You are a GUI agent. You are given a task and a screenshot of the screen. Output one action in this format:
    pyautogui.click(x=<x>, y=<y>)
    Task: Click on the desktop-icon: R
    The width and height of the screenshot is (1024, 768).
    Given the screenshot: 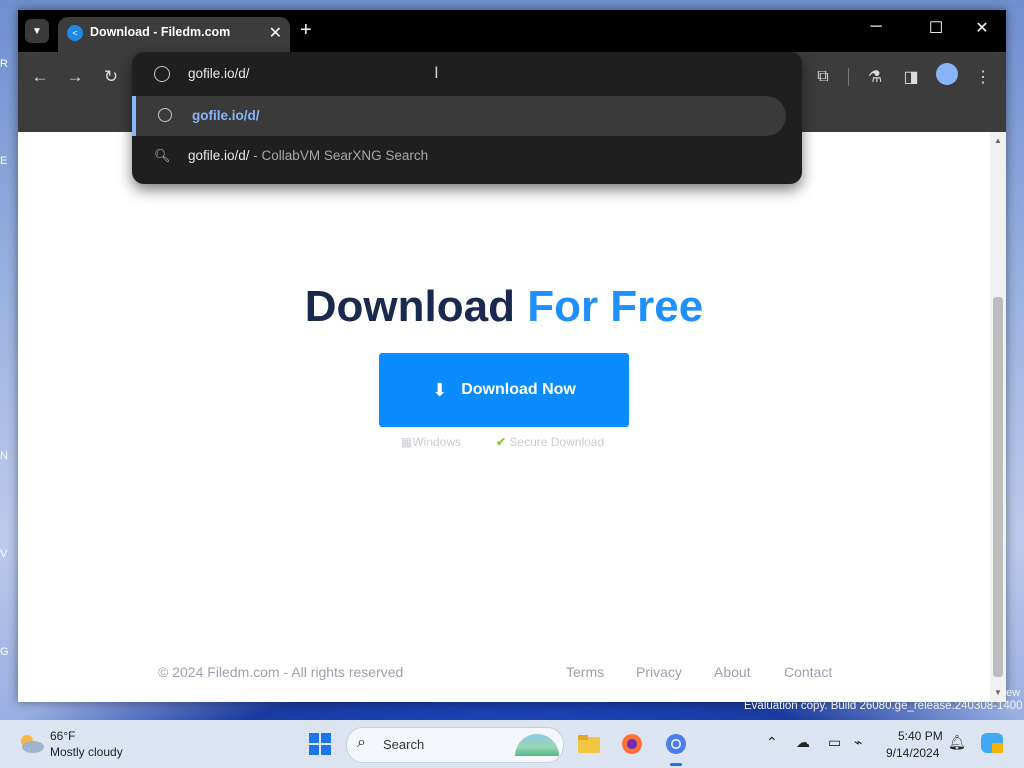 What is the action you would take?
    pyautogui.click(x=9, y=70)
    